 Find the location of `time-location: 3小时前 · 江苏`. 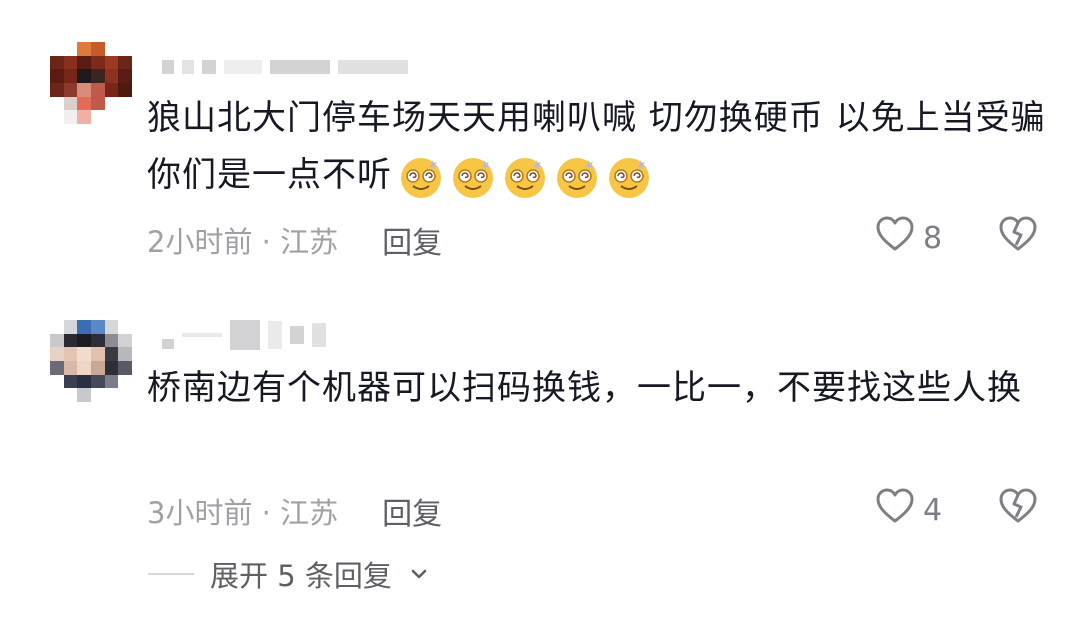

time-location: 3小时前 · 江苏 is located at coordinates (243, 513).